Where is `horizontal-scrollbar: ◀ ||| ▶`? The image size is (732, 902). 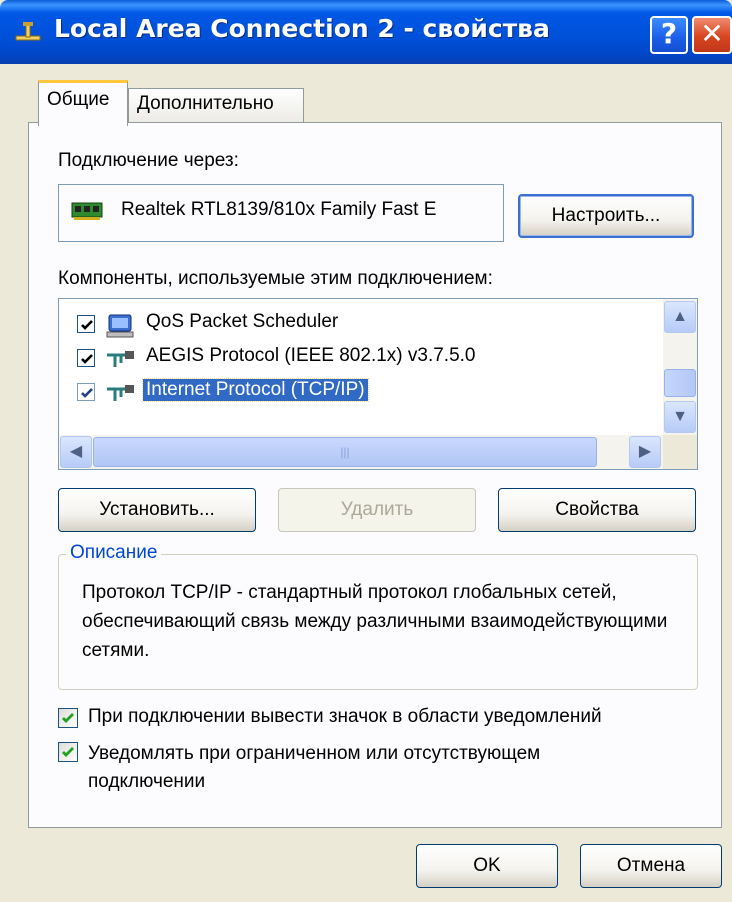 horizontal-scrollbar: ◀ ||| ▶ is located at coordinates (361, 452).